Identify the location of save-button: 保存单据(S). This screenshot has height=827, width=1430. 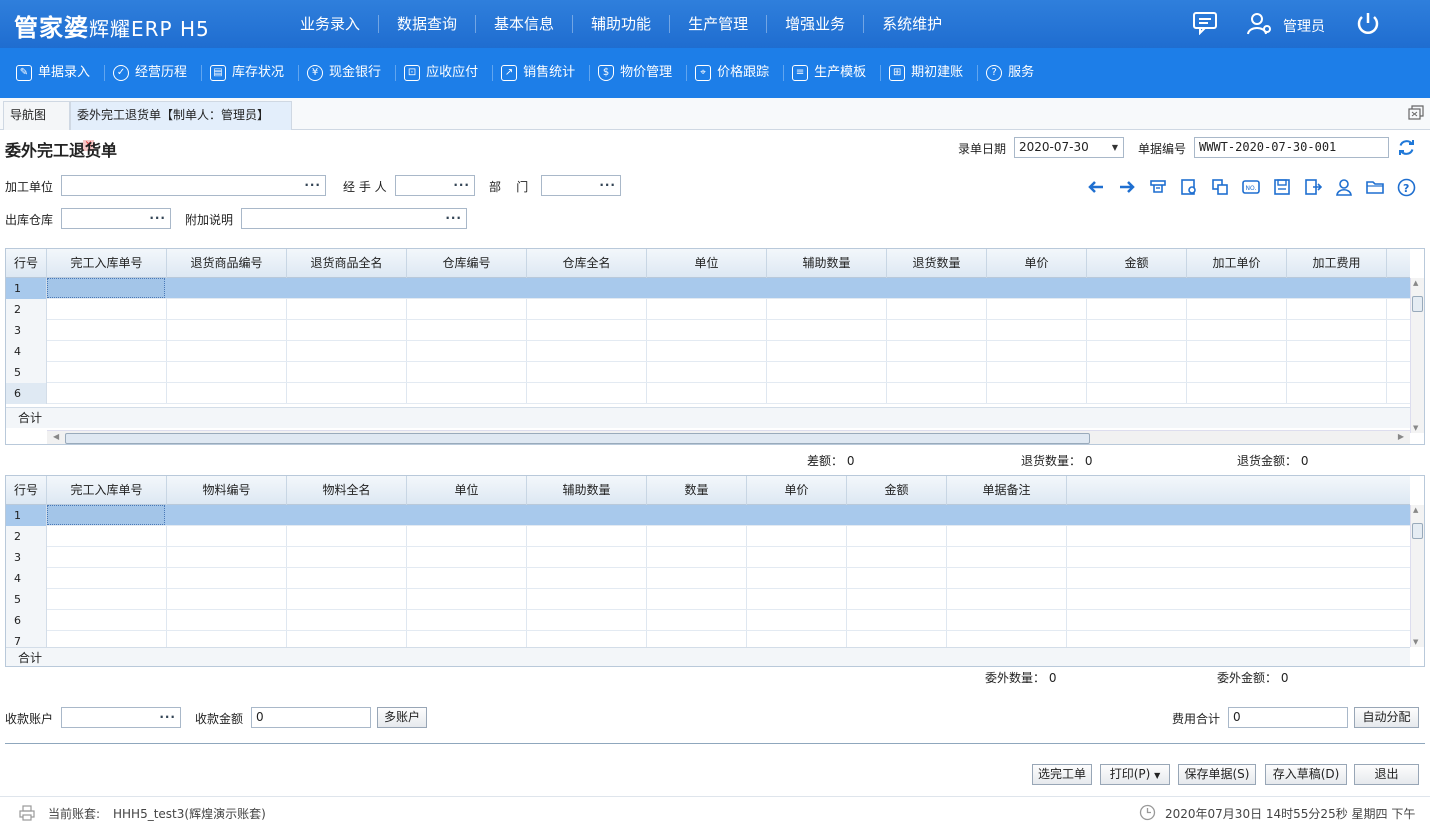
(1217, 774).